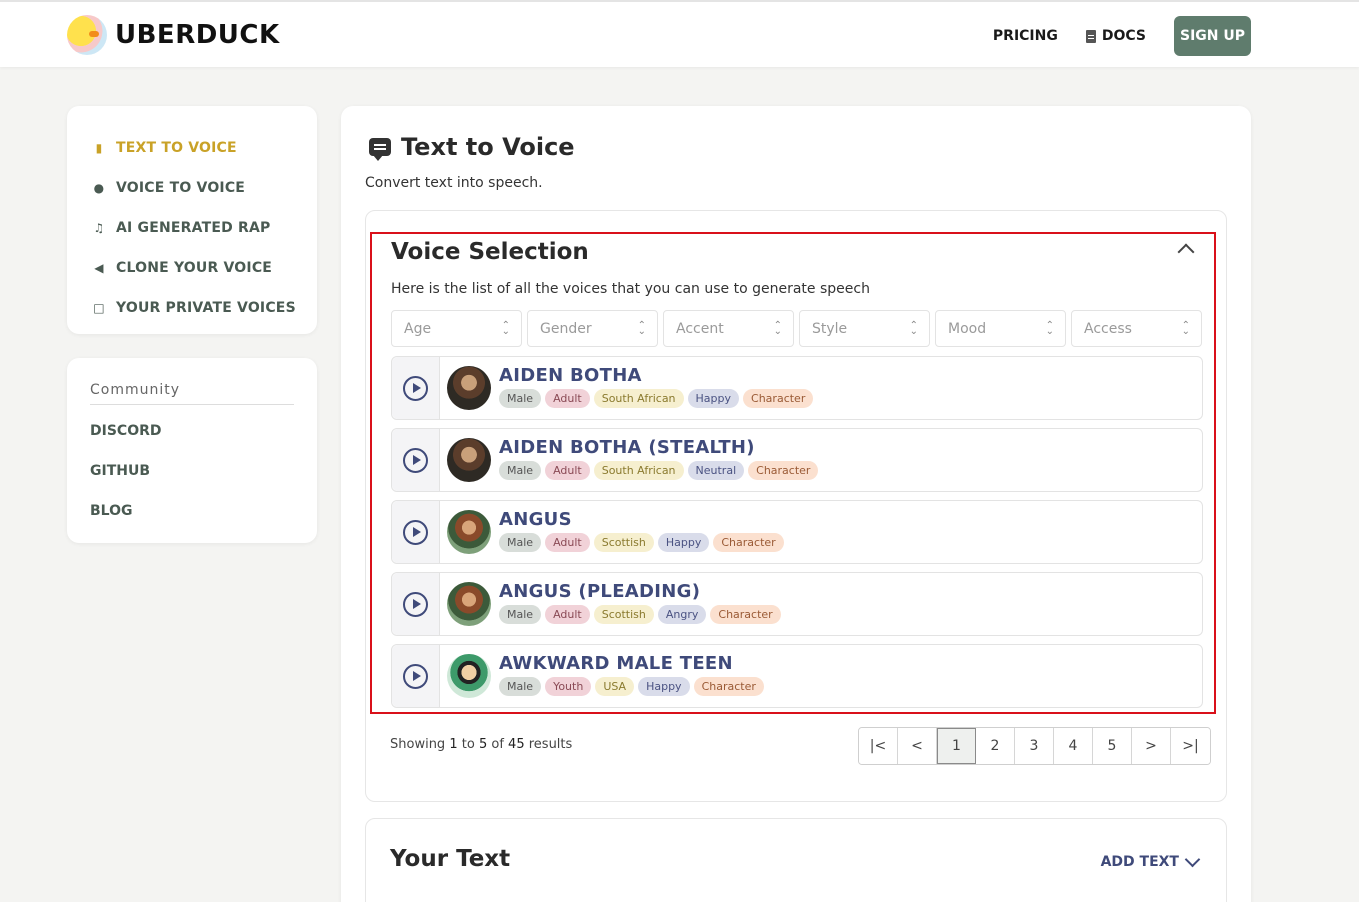  I want to click on next-page-icon: >, so click(1151, 746).